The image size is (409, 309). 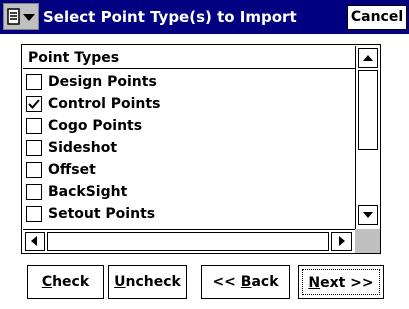 What do you see at coordinates (226, 282) in the screenshot?
I see `back-label-prefix: <<` at bounding box center [226, 282].